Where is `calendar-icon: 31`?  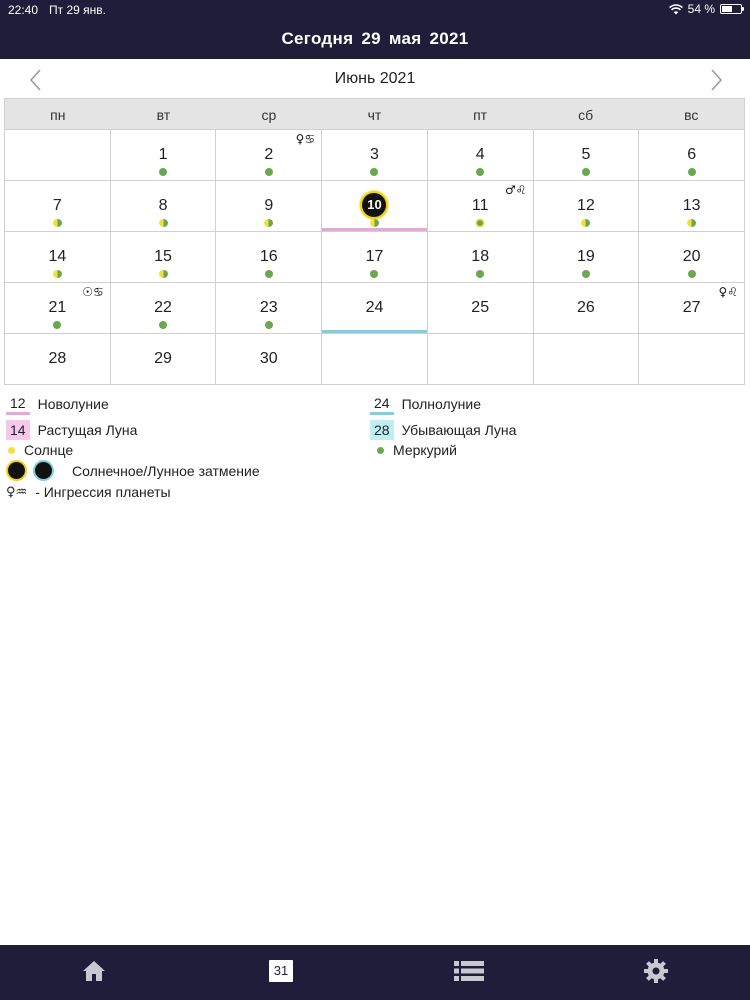
calendar-icon: 31 is located at coordinates (281, 971).